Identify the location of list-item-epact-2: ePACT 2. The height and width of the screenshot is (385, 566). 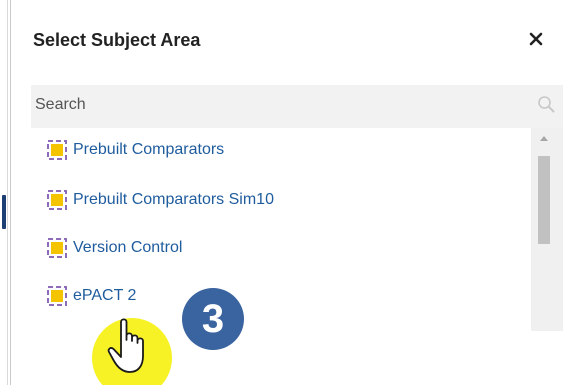
(281, 296).